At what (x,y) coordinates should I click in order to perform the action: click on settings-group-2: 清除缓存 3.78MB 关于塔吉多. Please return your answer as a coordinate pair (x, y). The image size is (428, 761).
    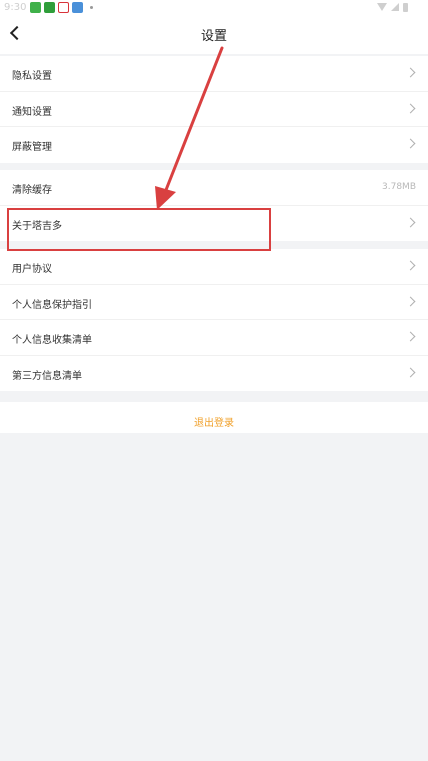
    Looking at the image, I should click on (214, 205).